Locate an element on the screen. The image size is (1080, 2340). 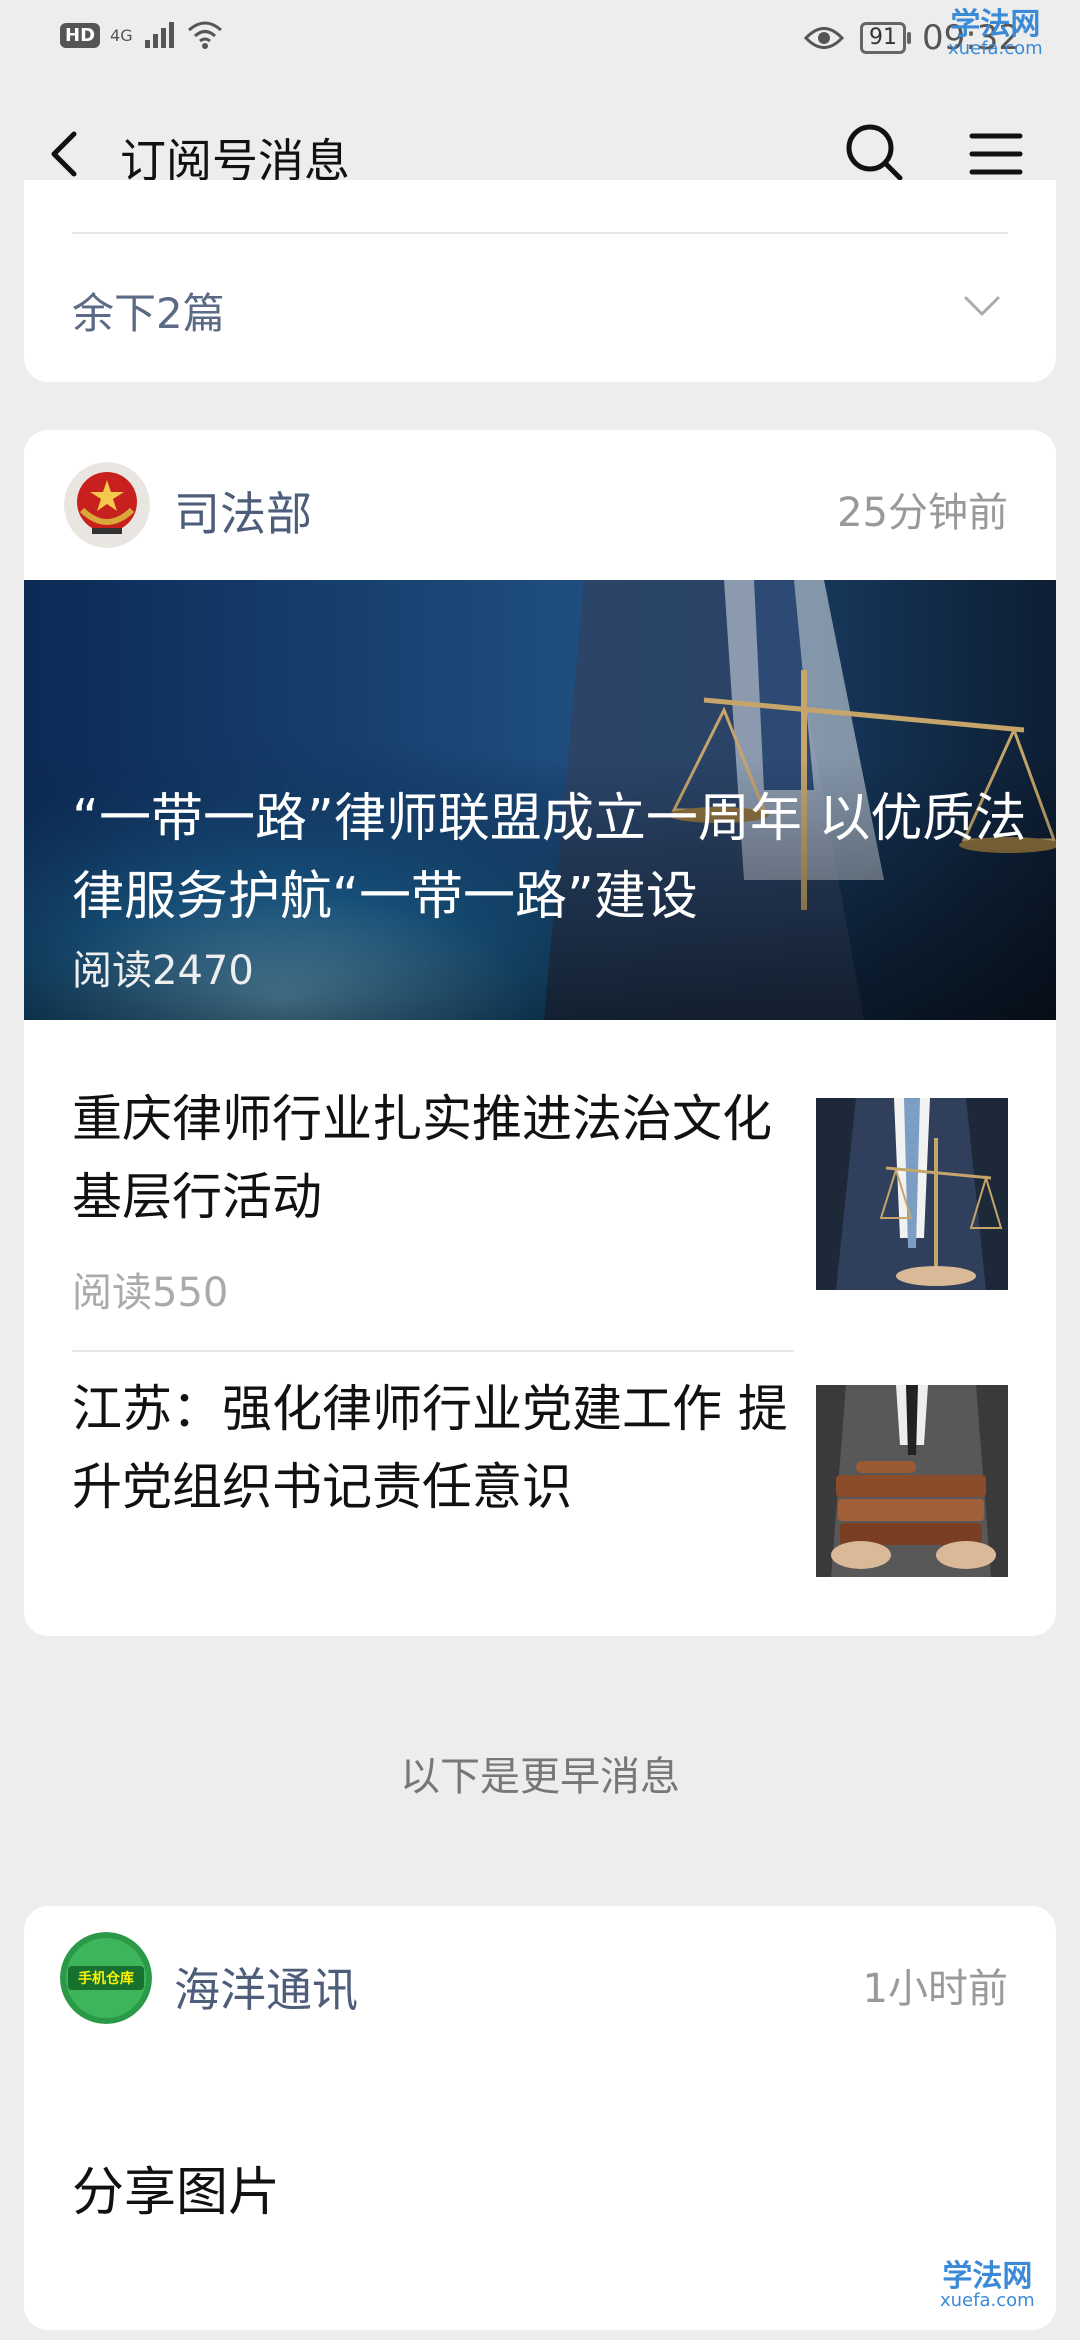
chevron-down-icon is located at coordinates (982, 306).